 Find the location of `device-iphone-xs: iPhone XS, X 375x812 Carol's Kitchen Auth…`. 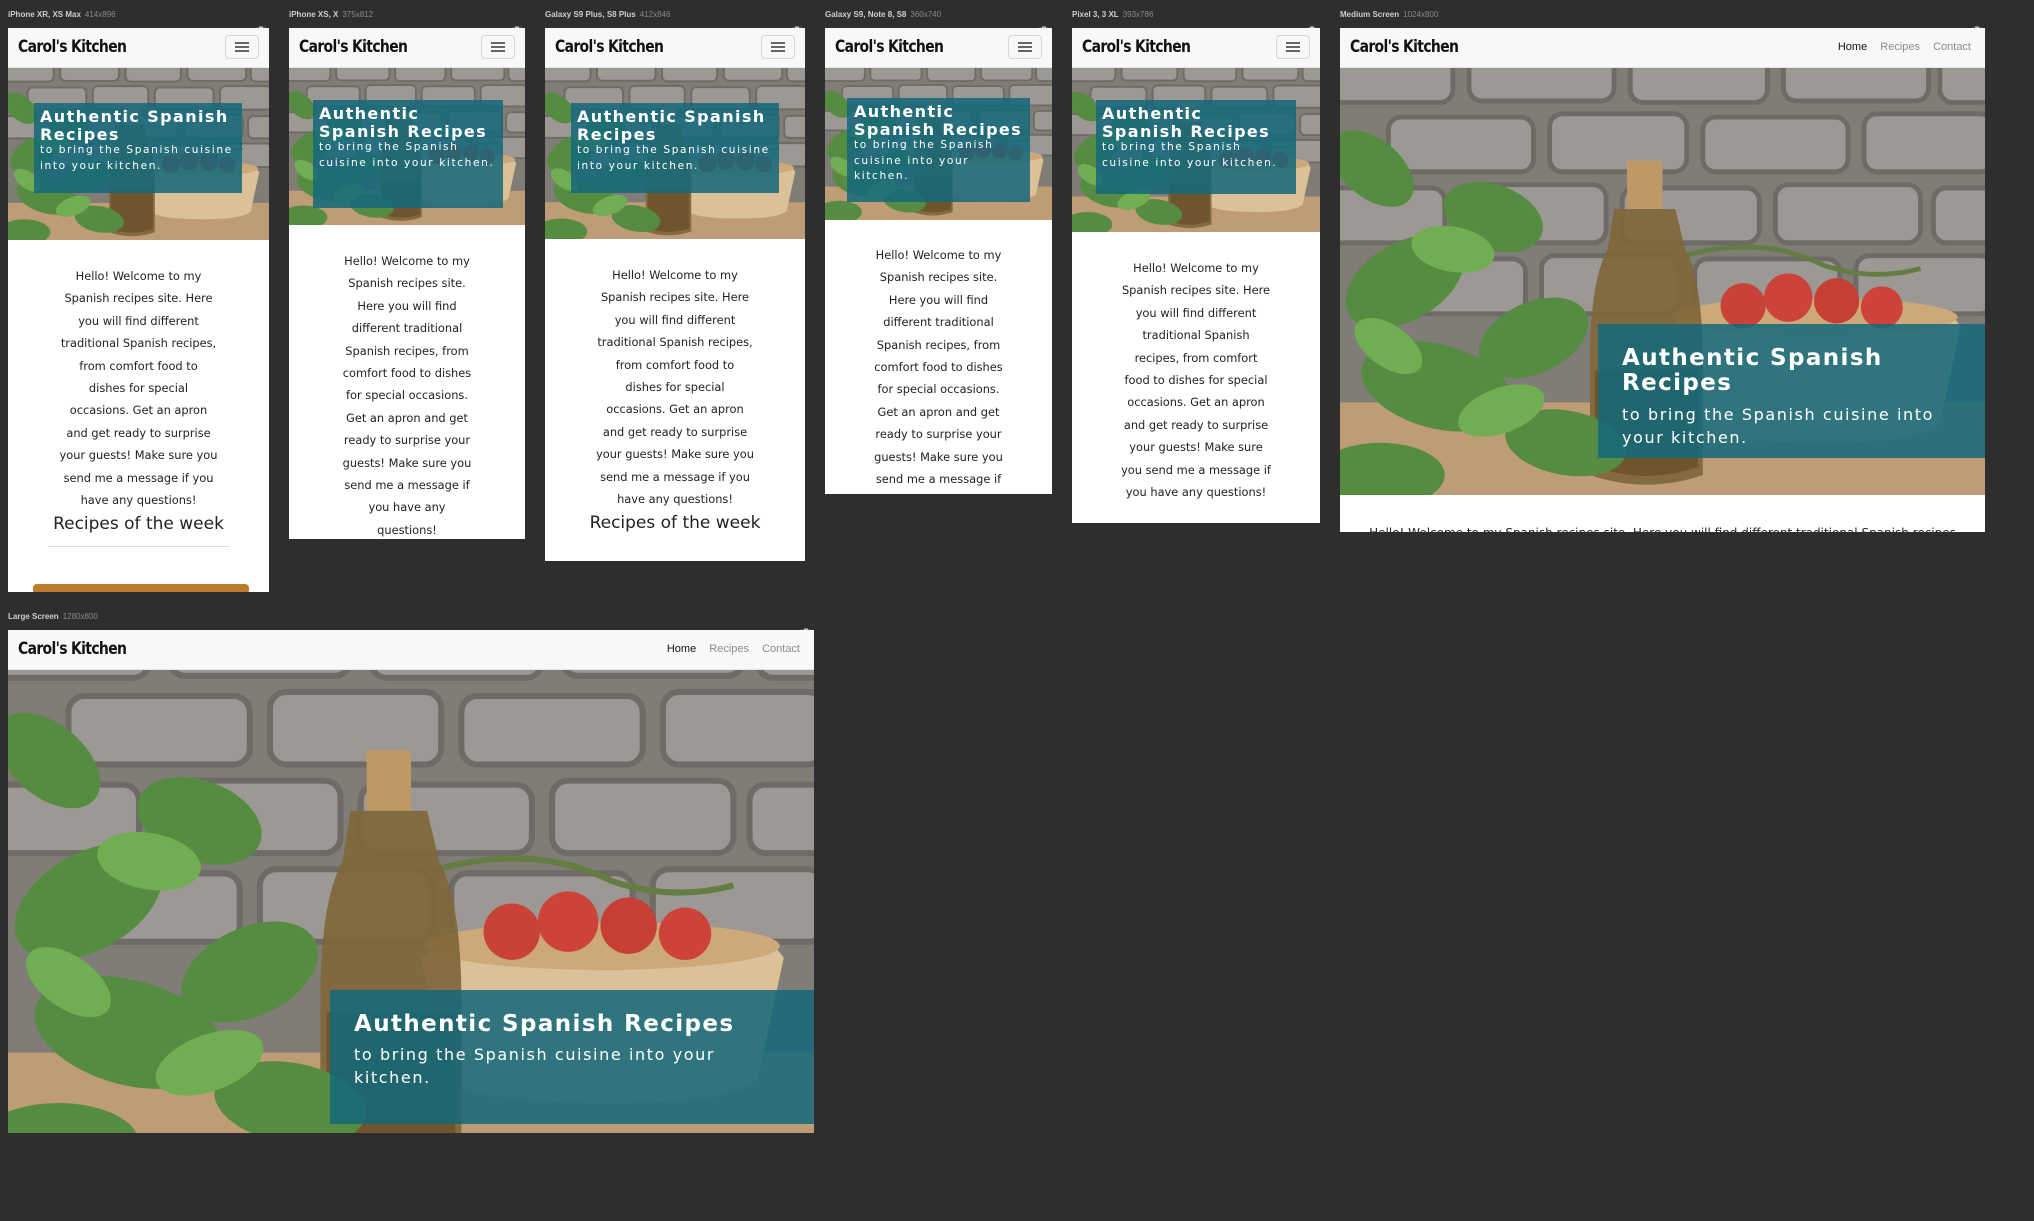

device-iphone-xs: iPhone XS, X 375x812 Carol's Kitchen Auth… is located at coordinates (407, 274).